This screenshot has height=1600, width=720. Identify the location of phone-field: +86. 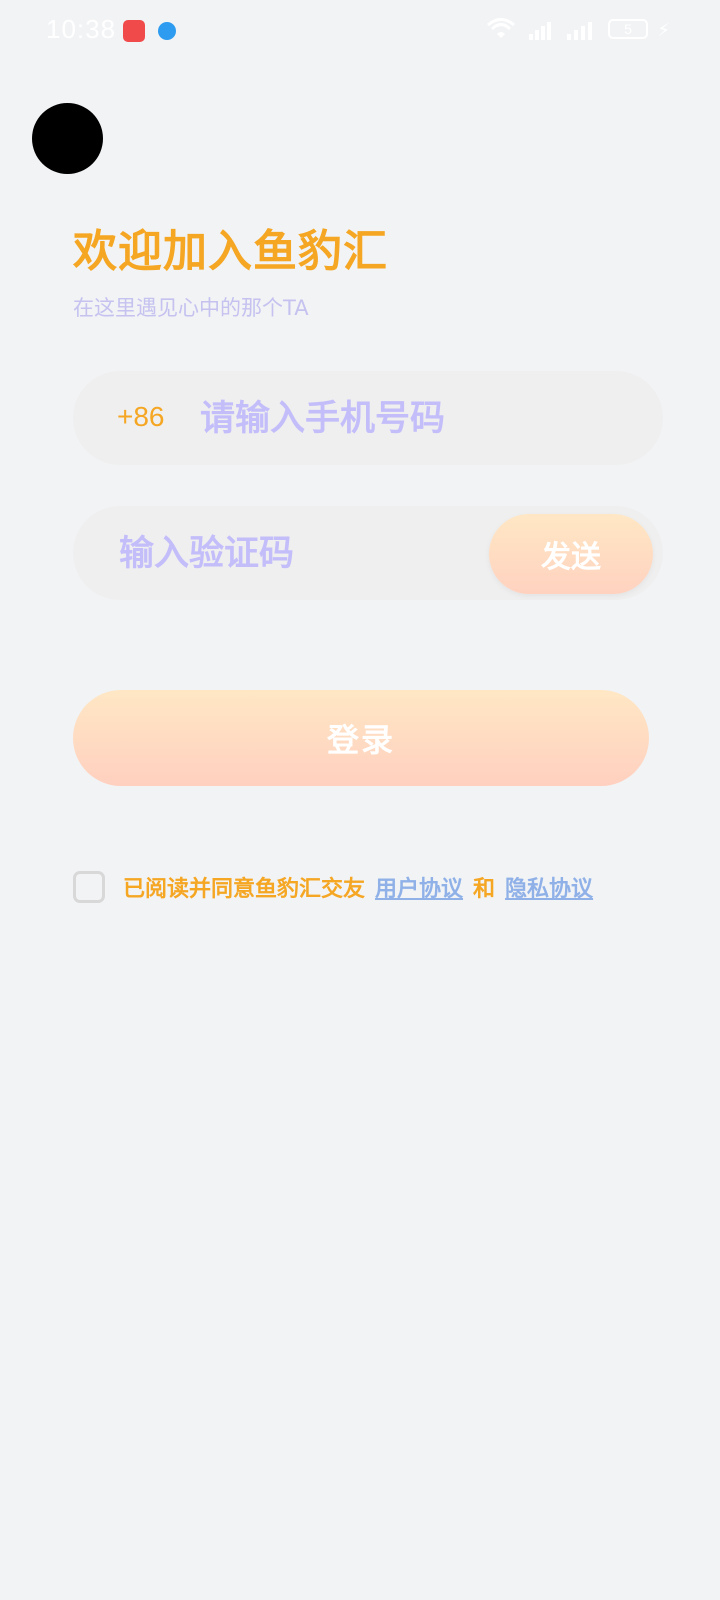
(368, 418).